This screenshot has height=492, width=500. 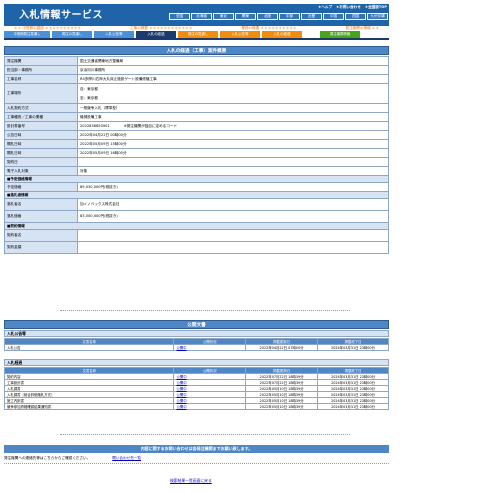 I want to click on detail-label: 工事種別／工事の業種, so click(x=41, y=117).